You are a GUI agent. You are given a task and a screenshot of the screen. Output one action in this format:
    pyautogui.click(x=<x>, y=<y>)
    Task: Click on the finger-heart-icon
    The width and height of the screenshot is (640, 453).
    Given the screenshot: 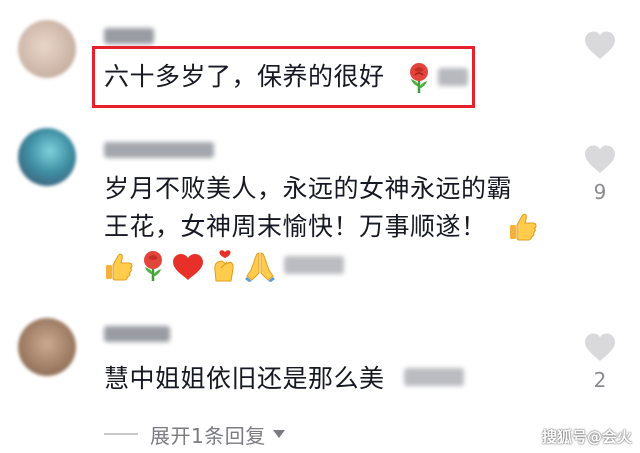 What is the action you would take?
    pyautogui.click(x=224, y=266)
    